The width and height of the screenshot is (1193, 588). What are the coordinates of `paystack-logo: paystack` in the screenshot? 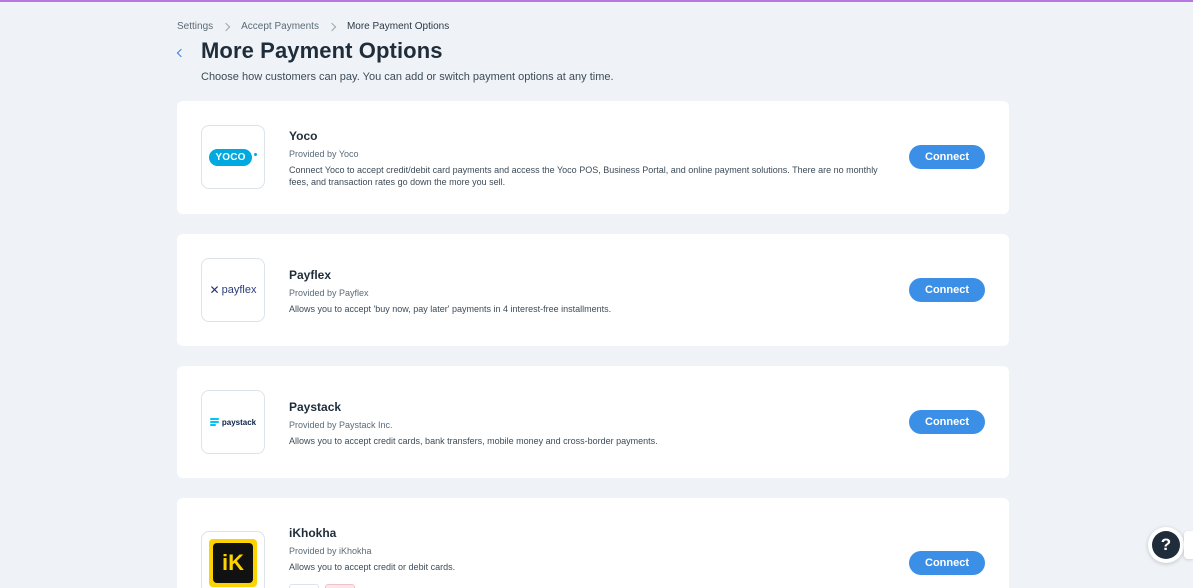 It's located at (233, 422).